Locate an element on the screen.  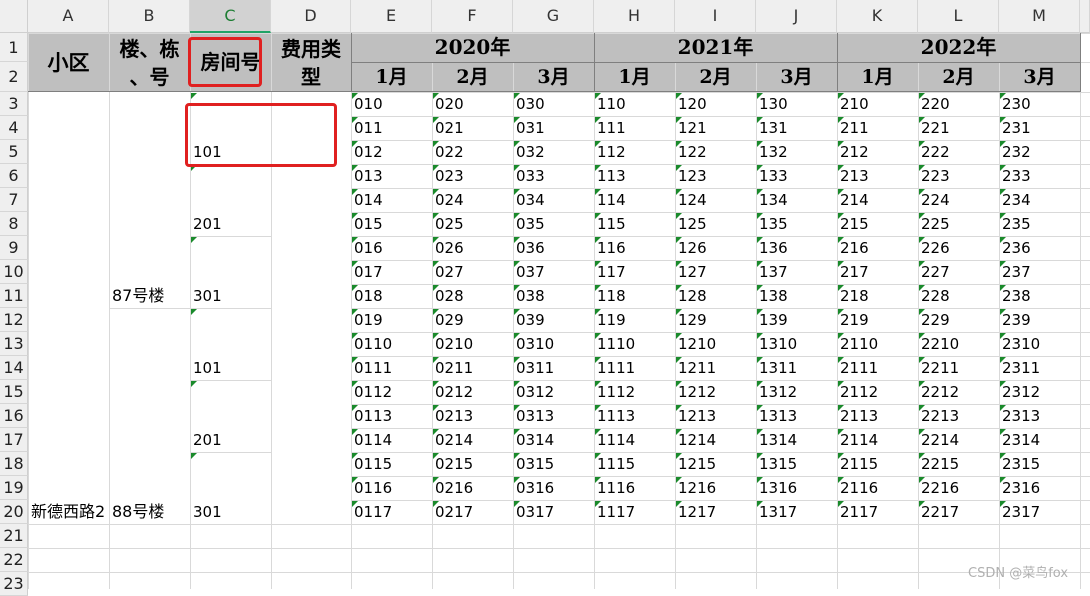
row-header-14: 14 is located at coordinates (14, 368).